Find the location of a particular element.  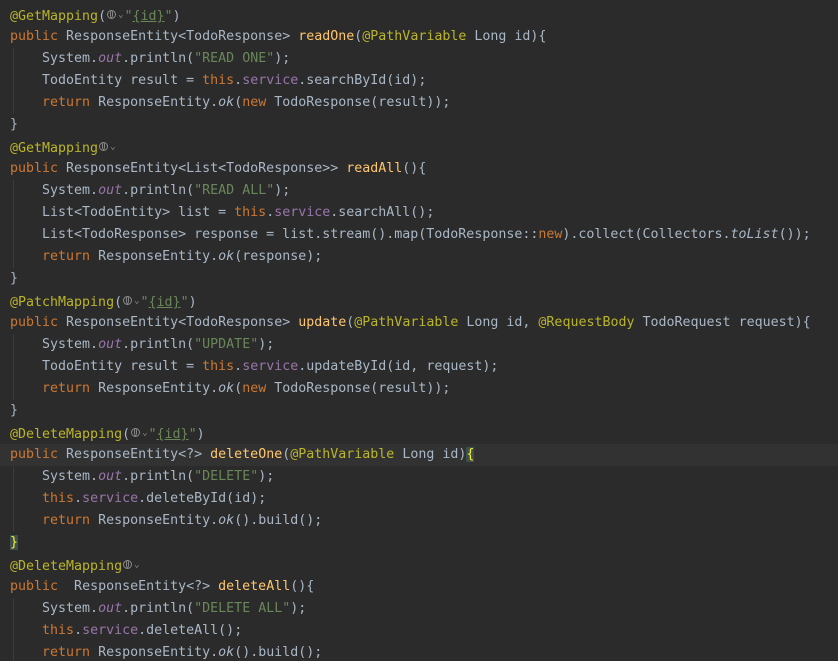

code-line: @DeleteMapping(⌄"{id}") is located at coordinates (419, 433).